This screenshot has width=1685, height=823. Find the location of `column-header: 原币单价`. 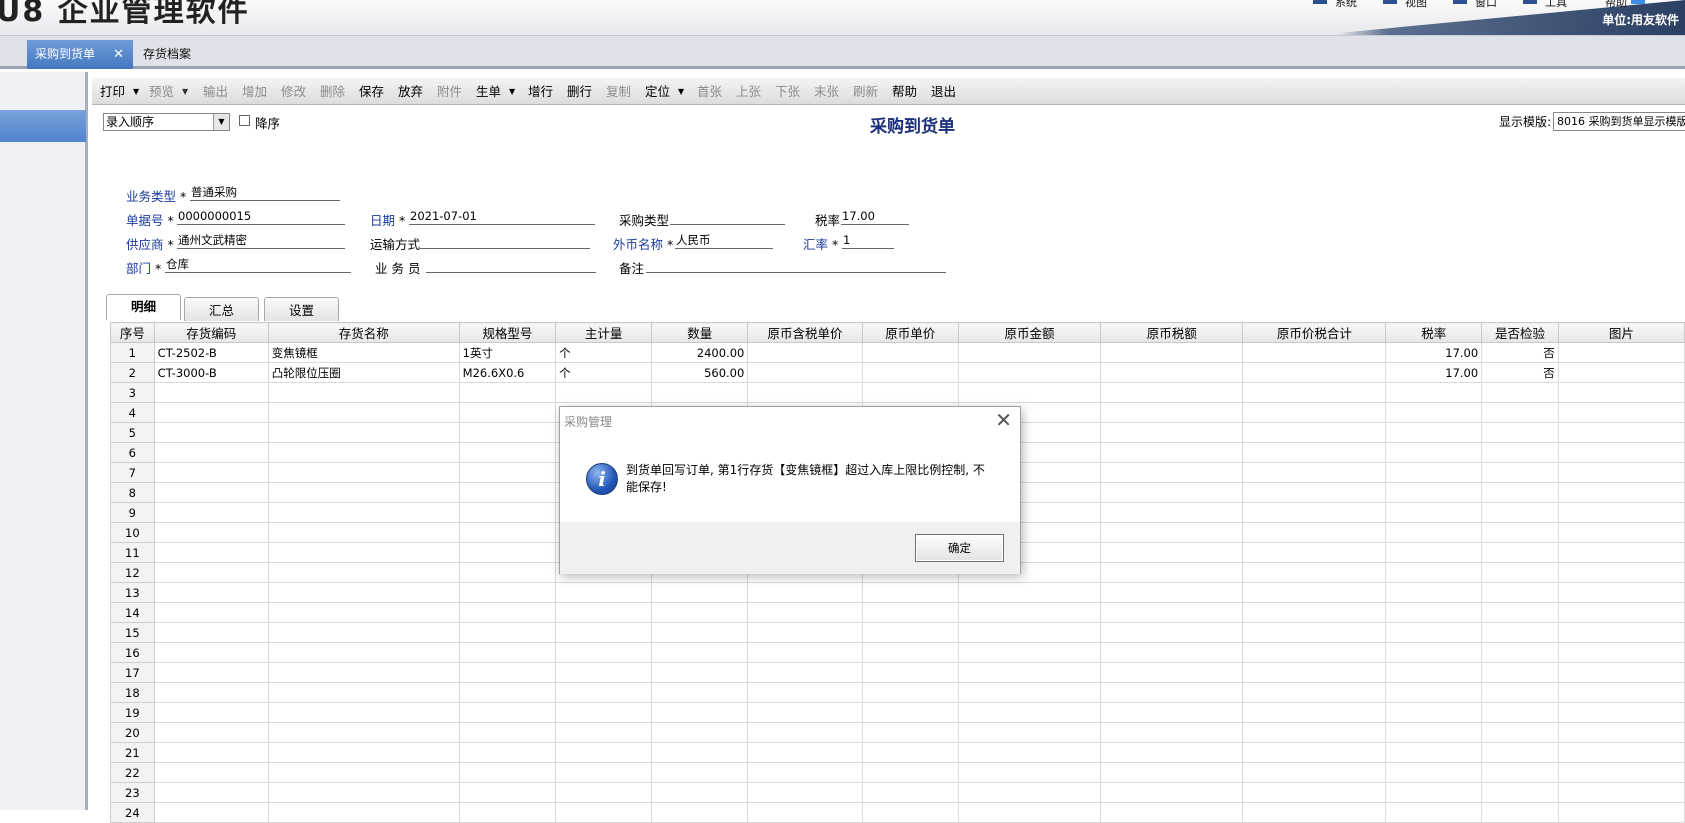

column-header: 原币单价 is located at coordinates (910, 332).